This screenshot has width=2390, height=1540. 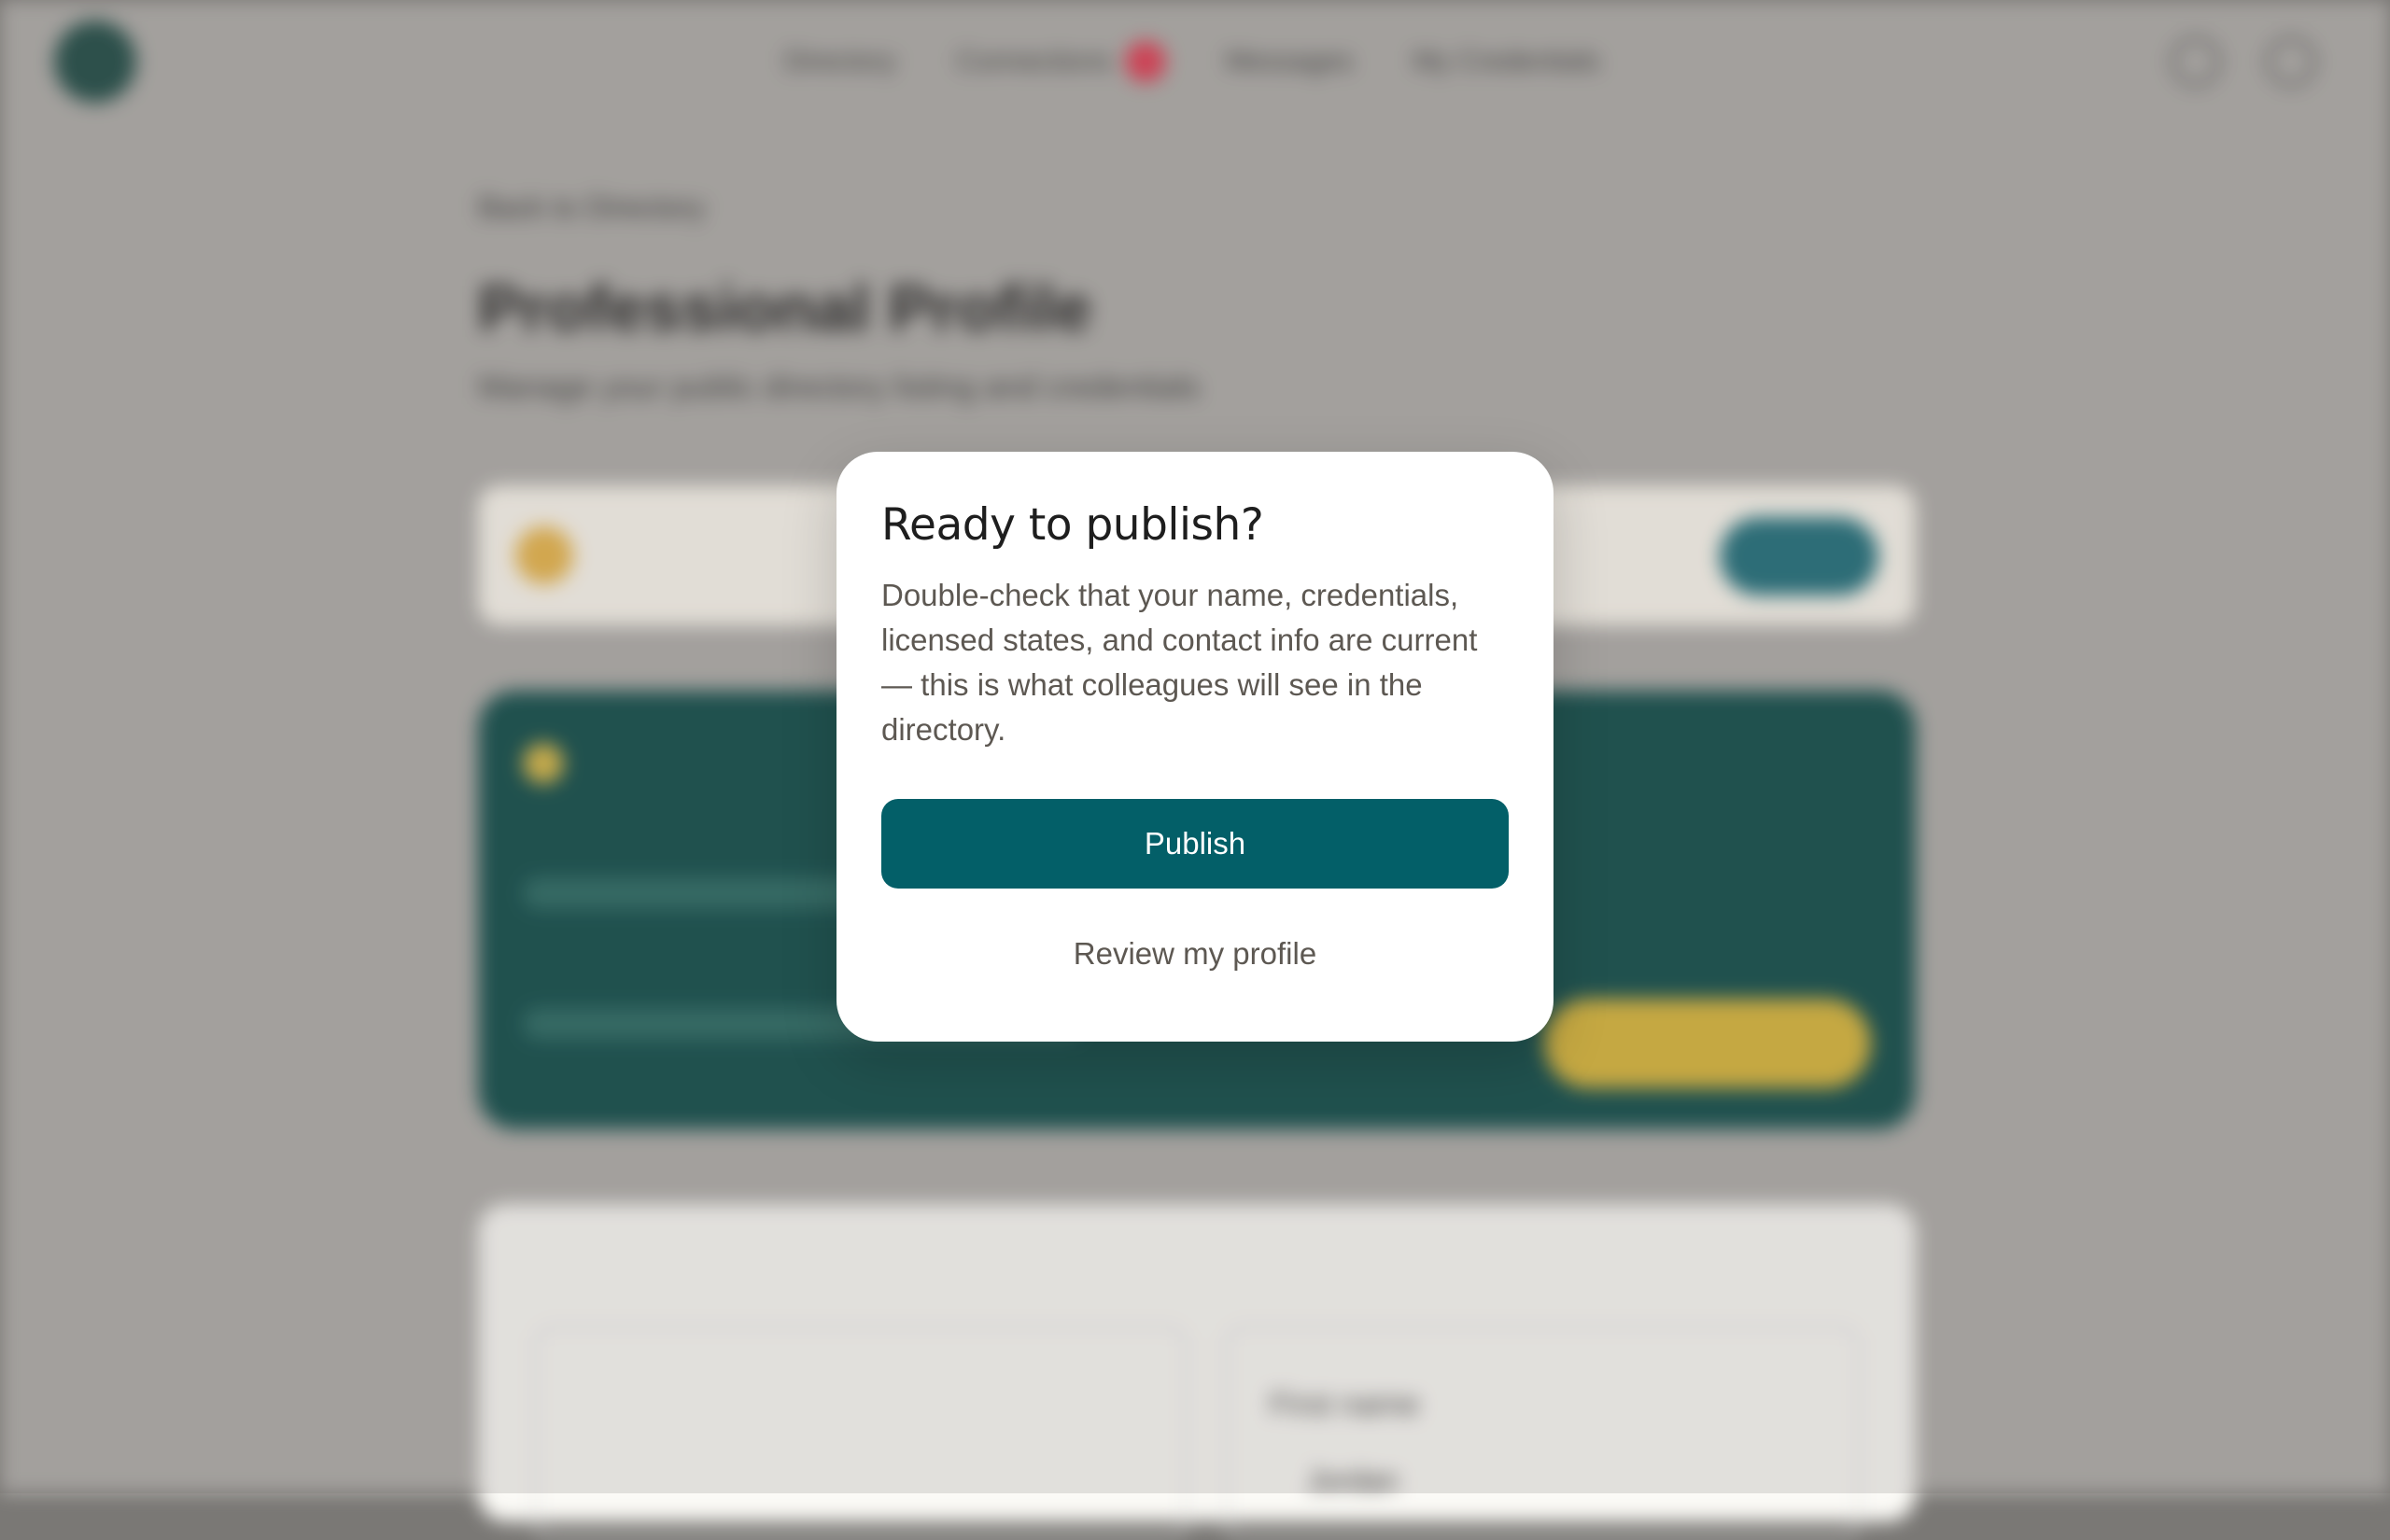 I want to click on review-profile-button: Review my profile, so click(x=1195, y=954).